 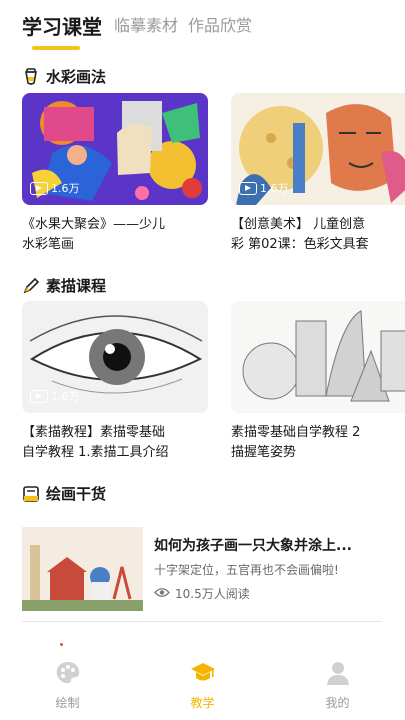 I want to click on section-title: 水彩画法, so click(x=76, y=77).